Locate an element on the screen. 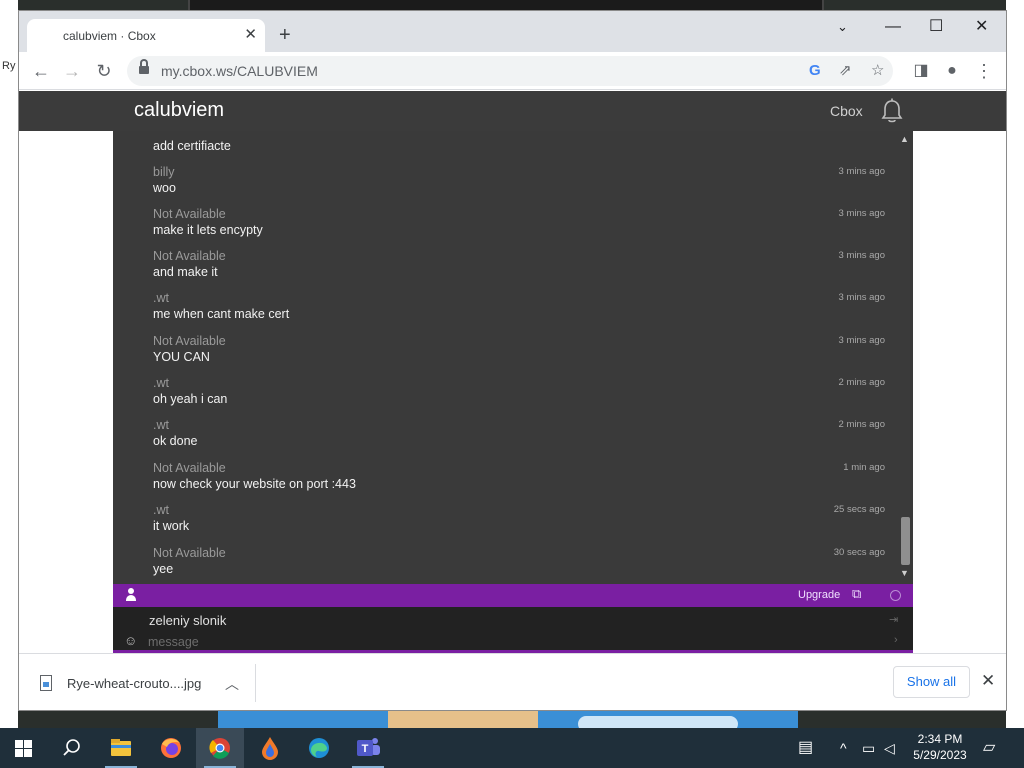 This screenshot has height=768, width=1024. search-icon is located at coordinates (72, 748).